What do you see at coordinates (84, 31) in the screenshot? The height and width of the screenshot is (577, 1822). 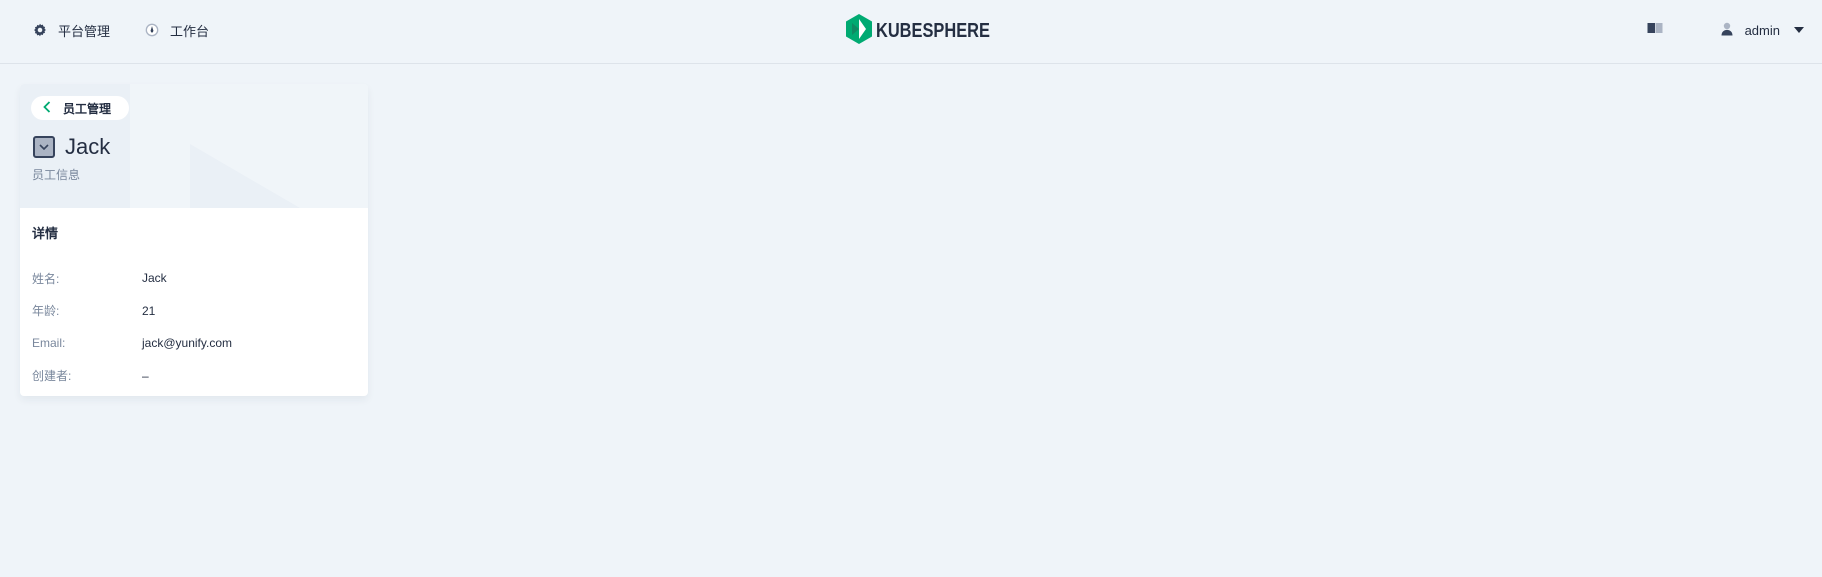 I see `platform-management-label: 平台管理` at bounding box center [84, 31].